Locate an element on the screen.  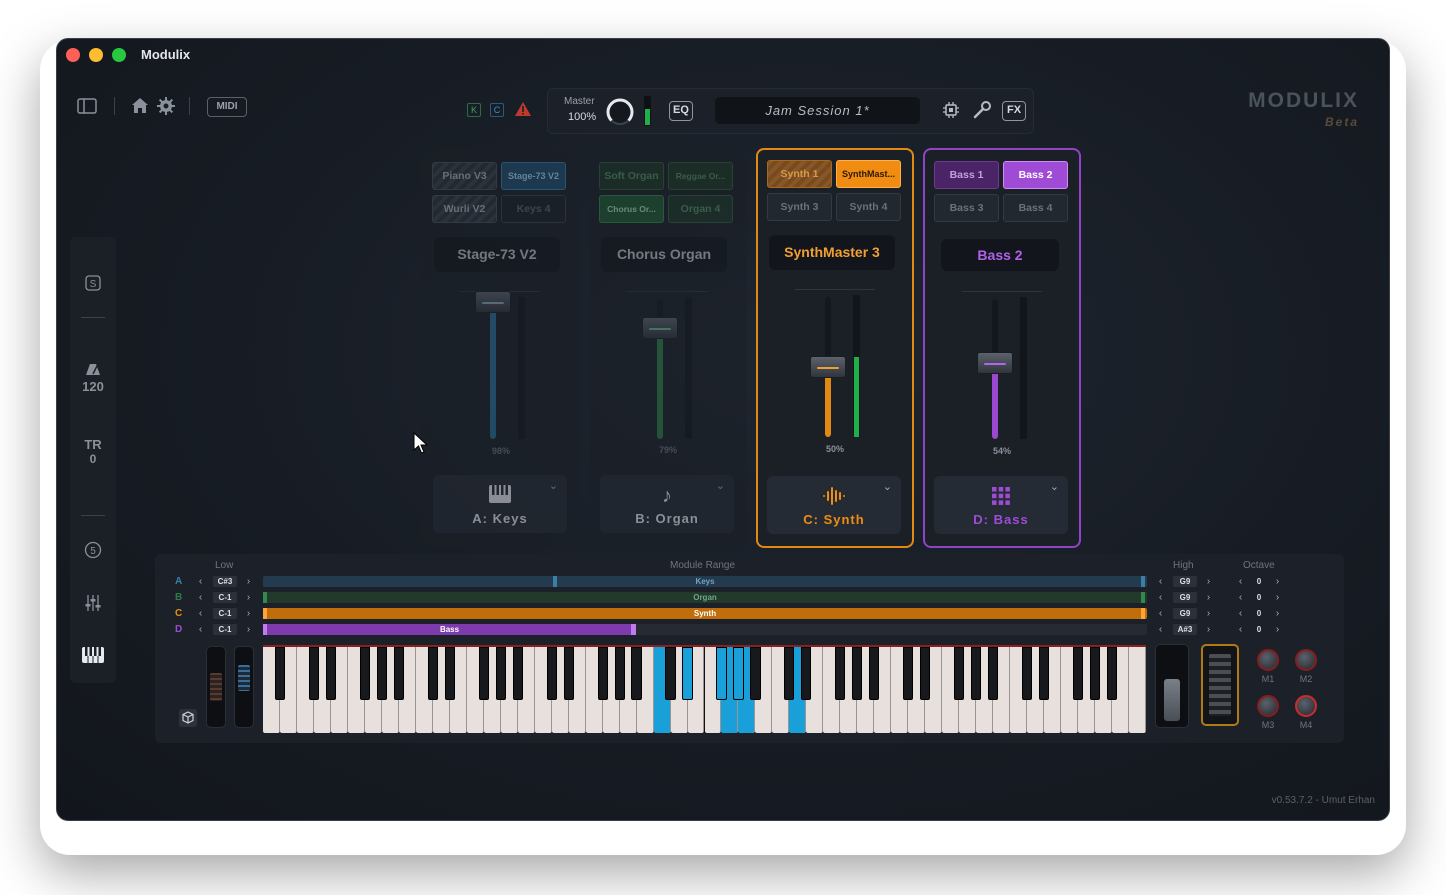
white-key is located at coordinates (1137, 690).